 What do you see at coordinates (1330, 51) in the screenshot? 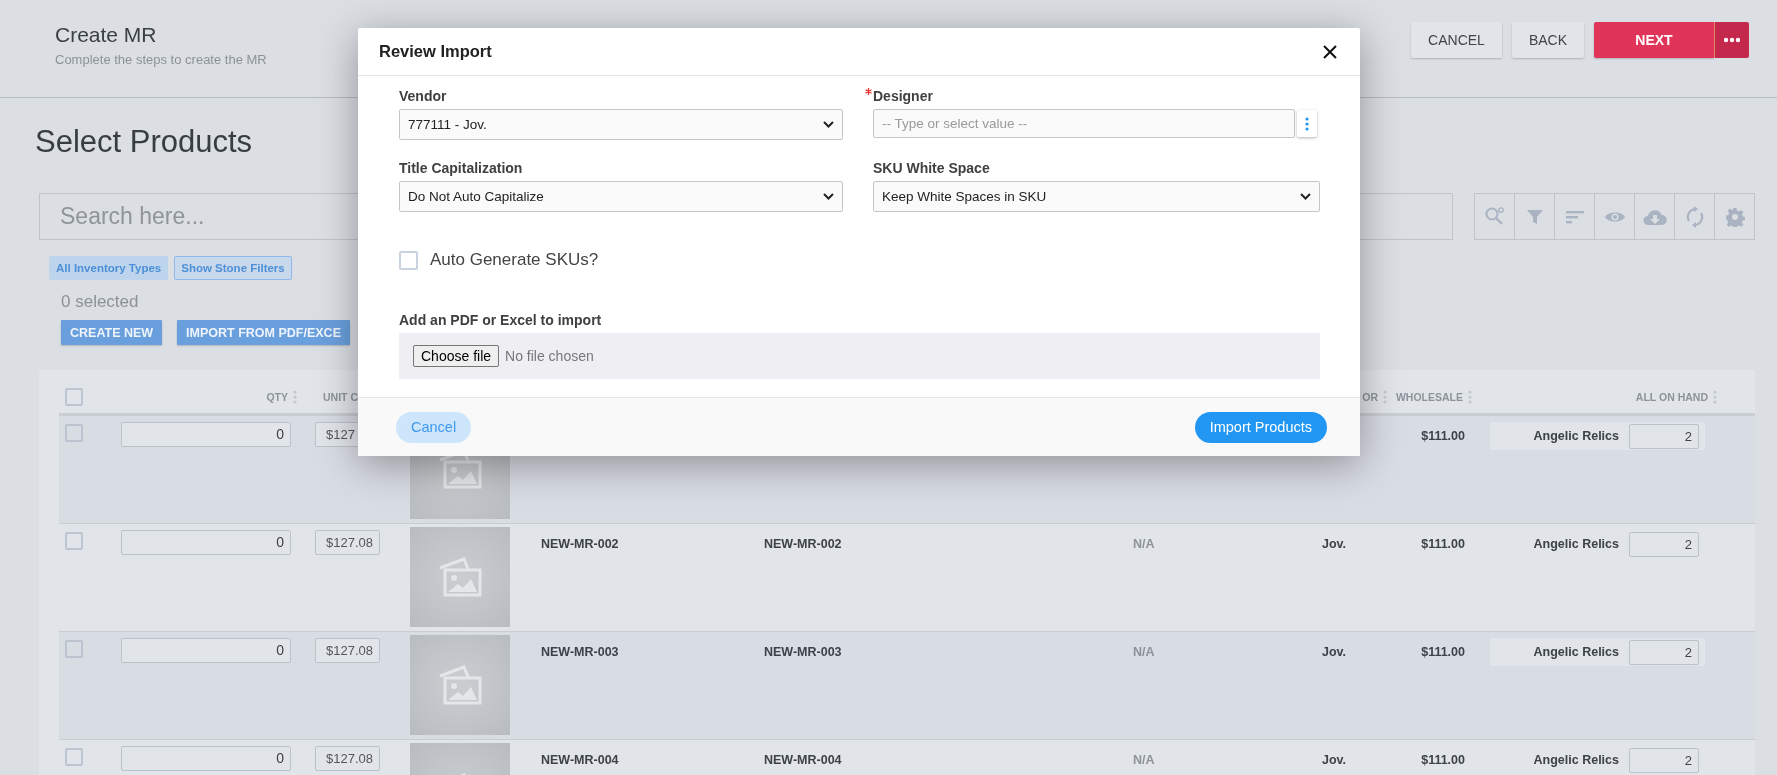
I see `close-icon` at bounding box center [1330, 51].